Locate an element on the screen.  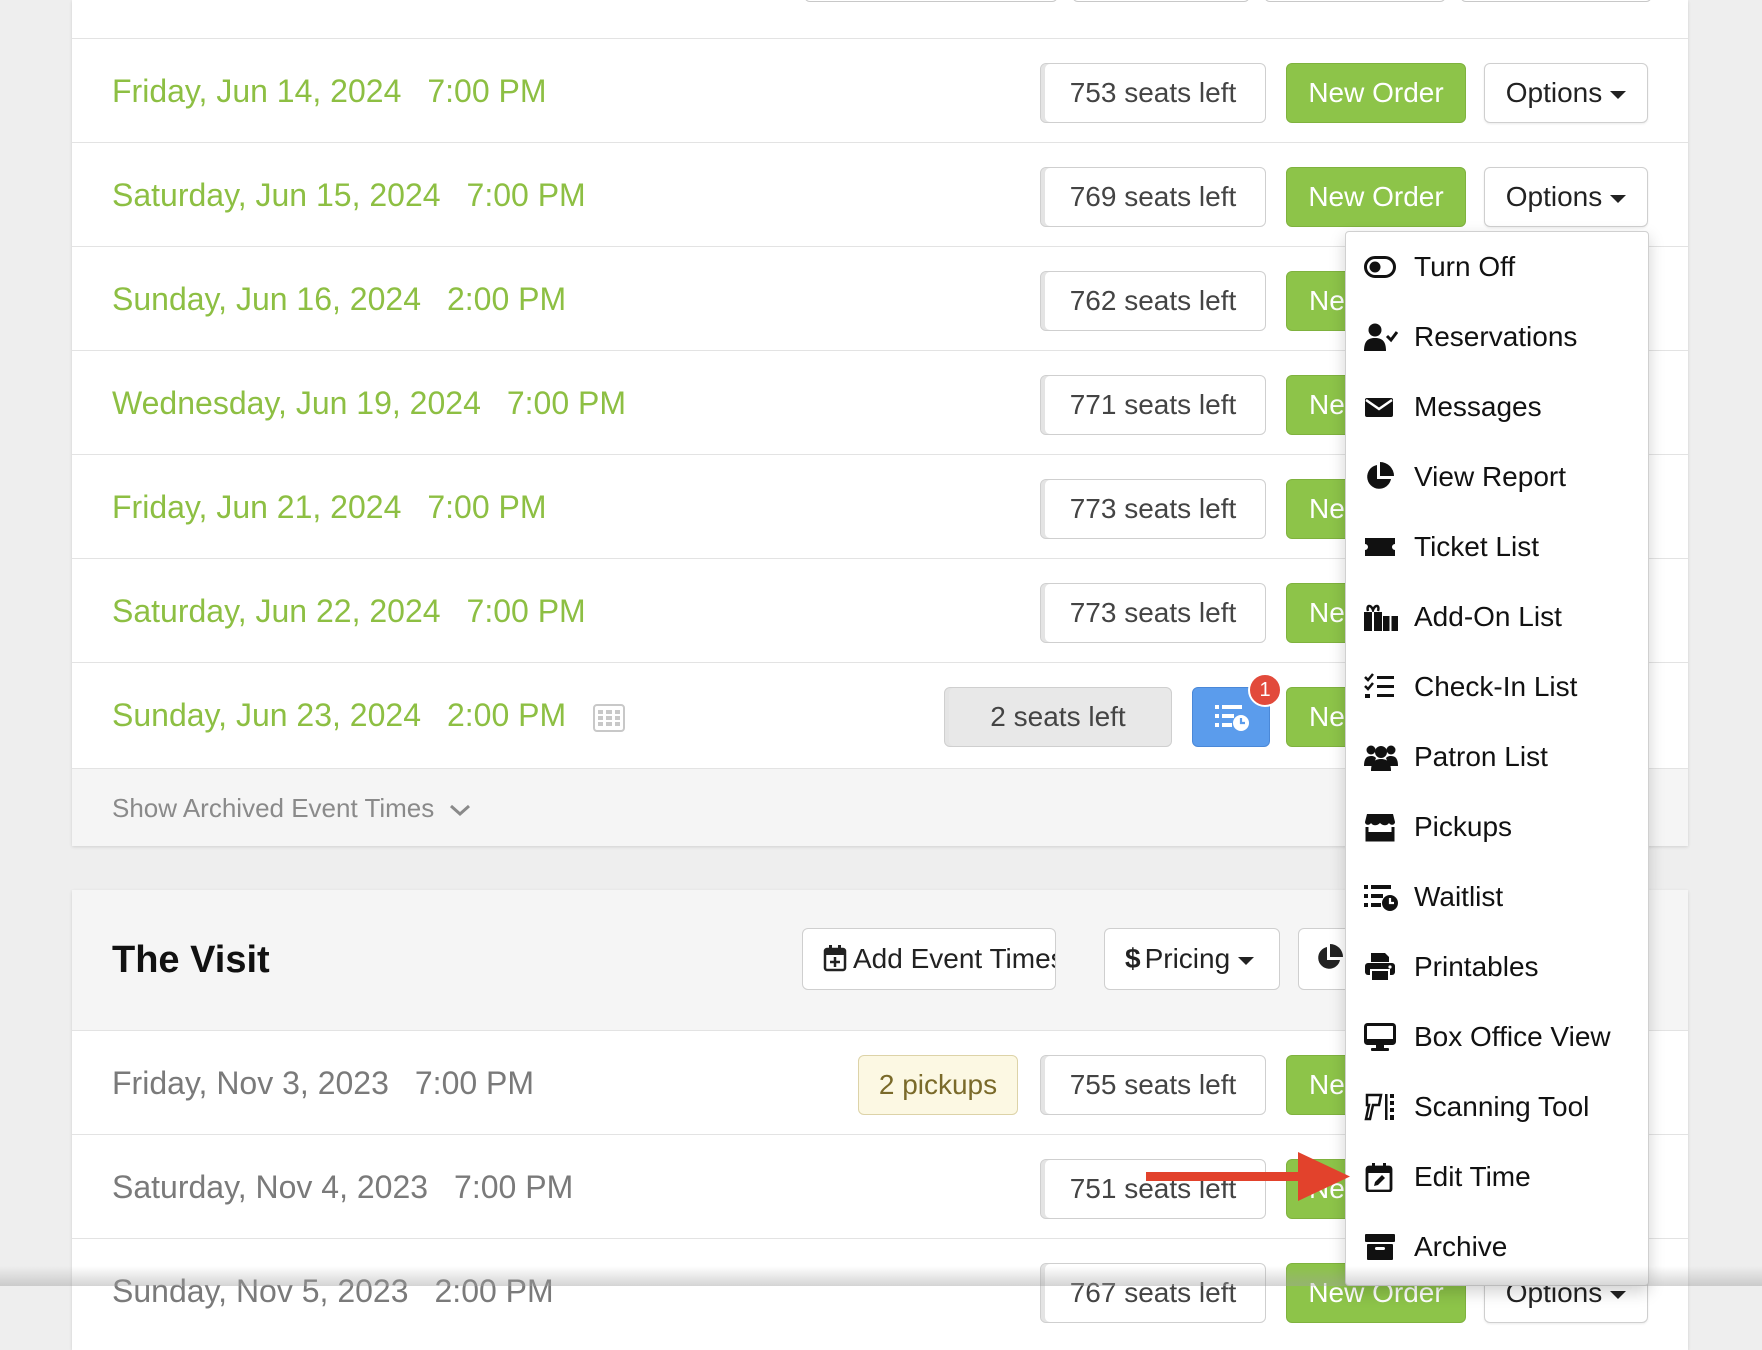
store-icon is located at coordinates (1380, 827).